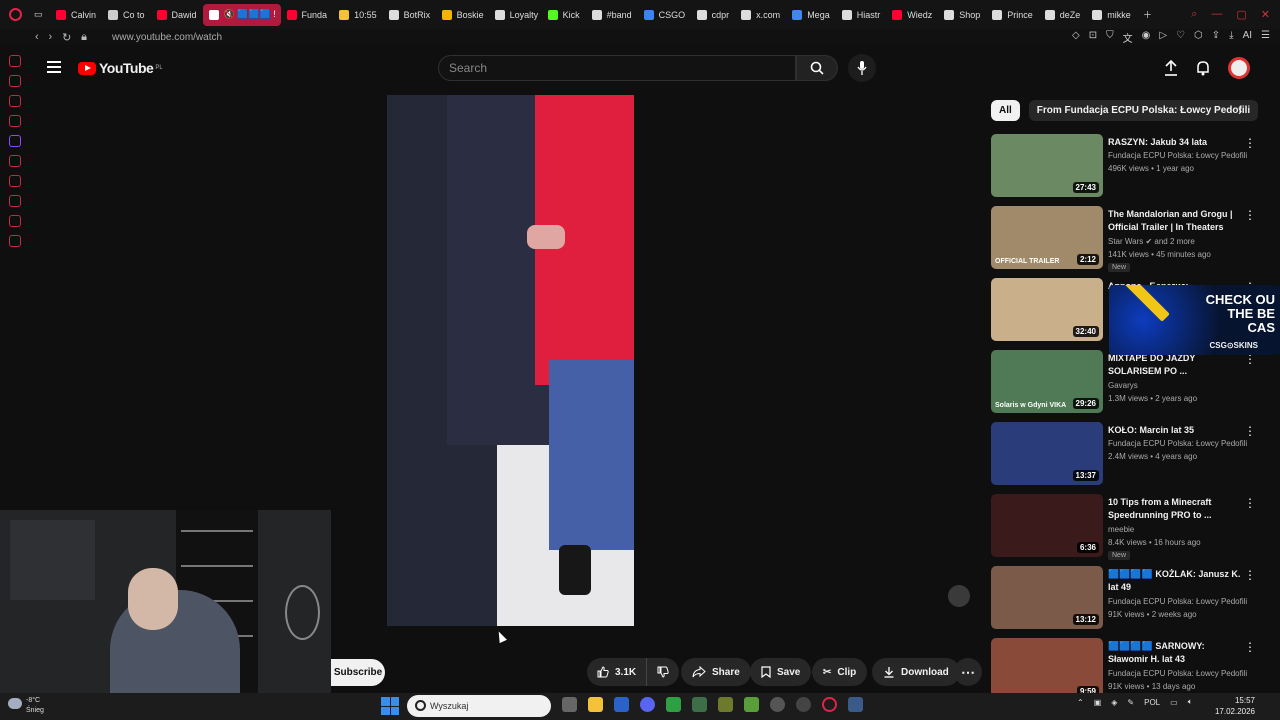 The image size is (1280, 720). Describe the element at coordinates (76, 15) in the screenshot. I see `browser-tab: Calvin` at that location.